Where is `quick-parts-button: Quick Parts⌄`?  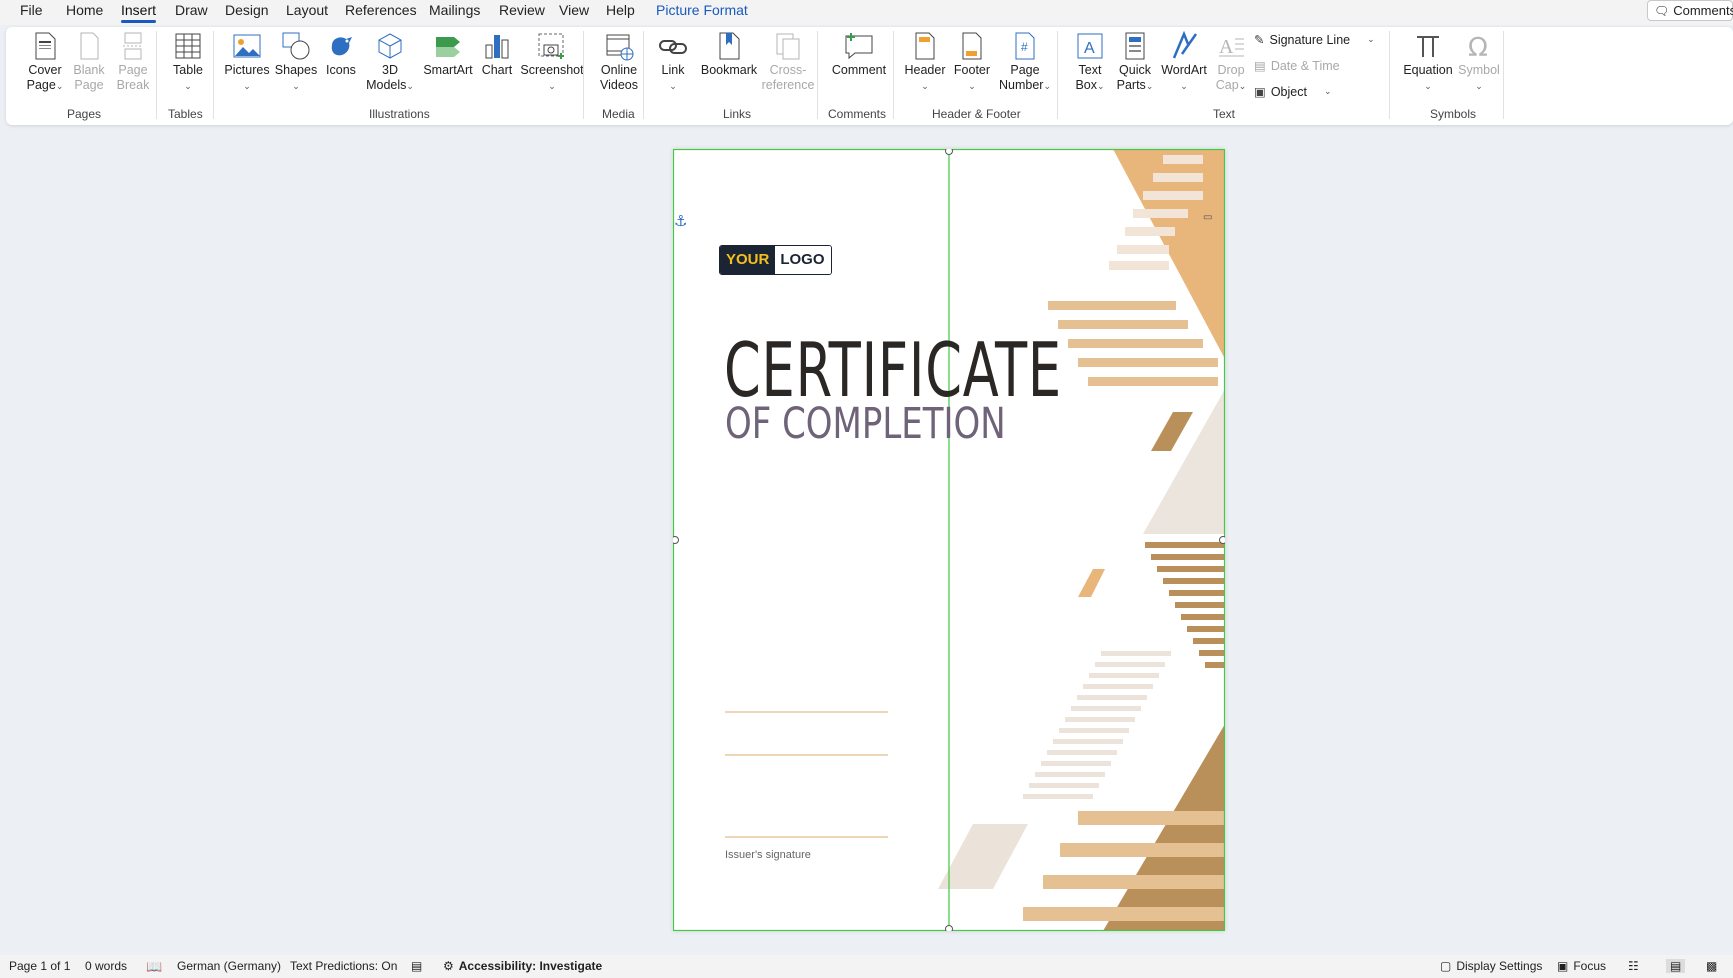 quick-parts-button: Quick Parts⌄ is located at coordinates (1135, 62).